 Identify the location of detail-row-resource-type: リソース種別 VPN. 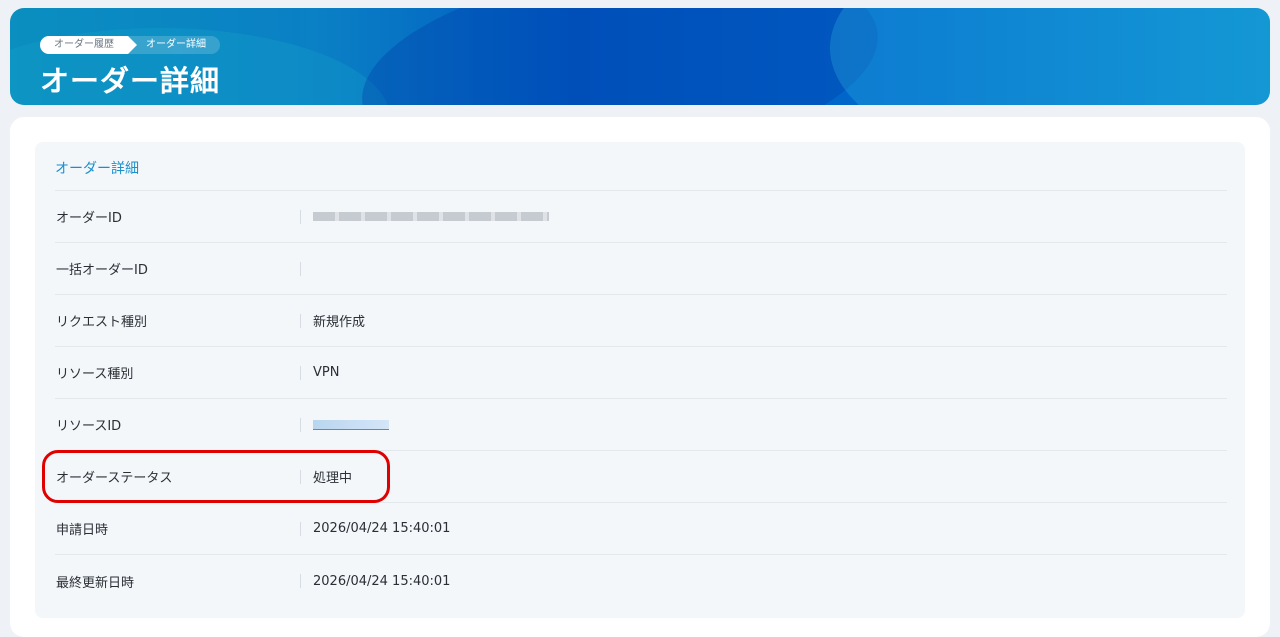
(641, 373).